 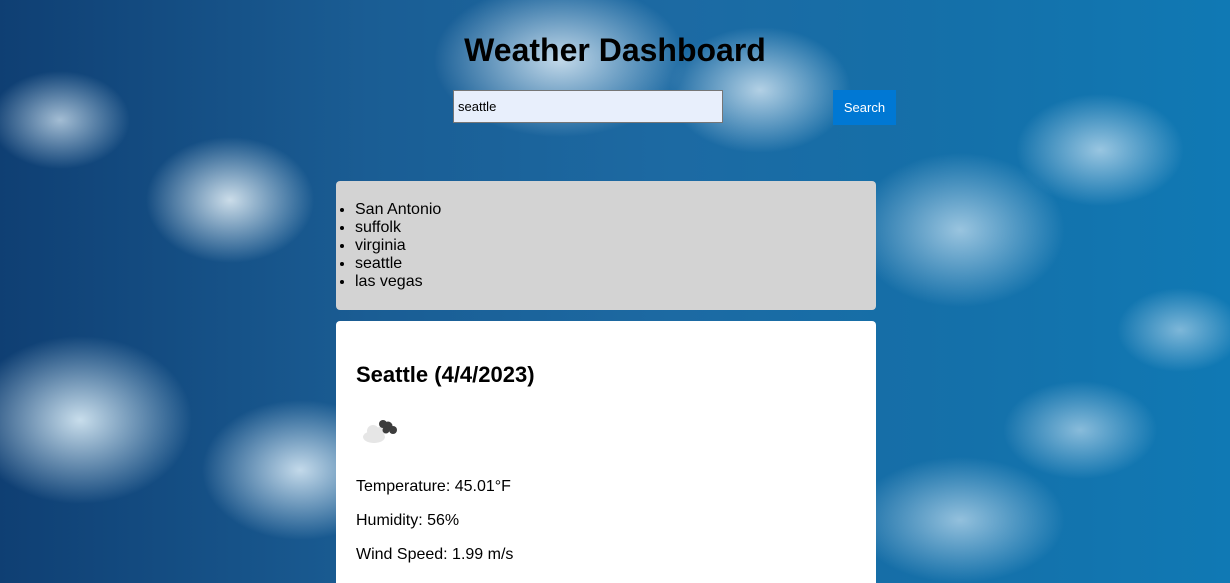 I want to click on search-input, so click(x=588, y=106).